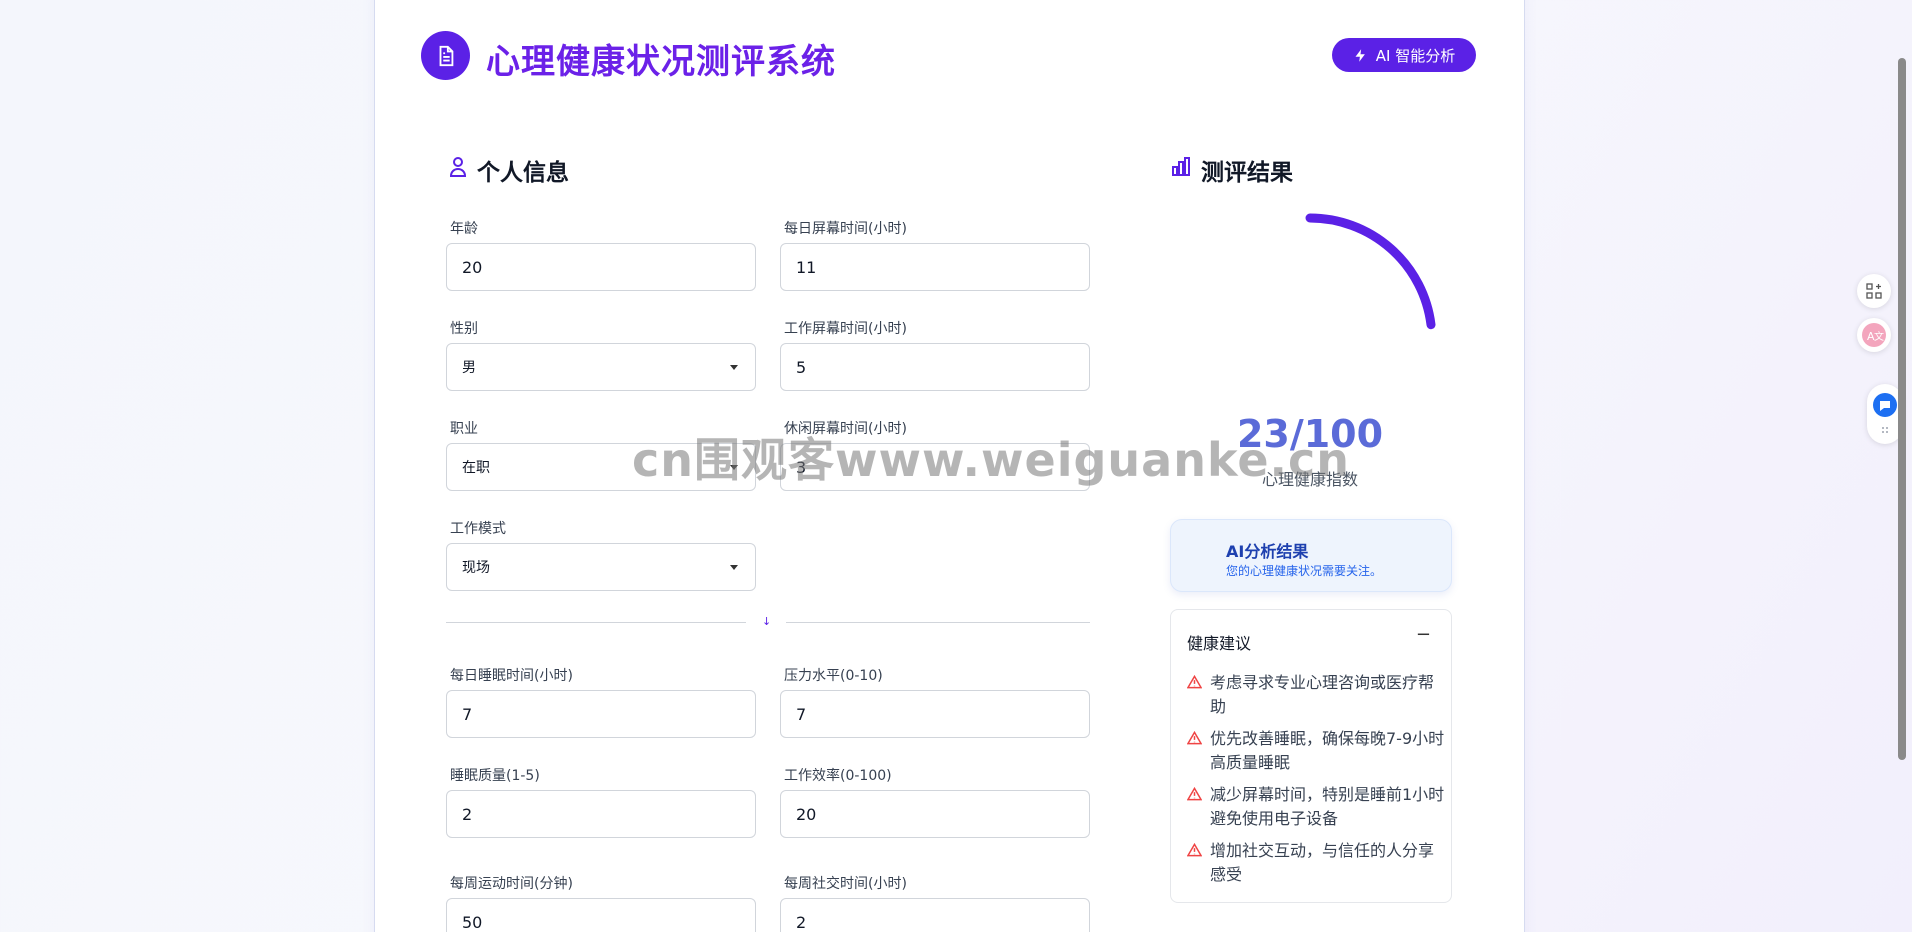 The image size is (1912, 932). I want to click on apps-button, so click(1874, 291).